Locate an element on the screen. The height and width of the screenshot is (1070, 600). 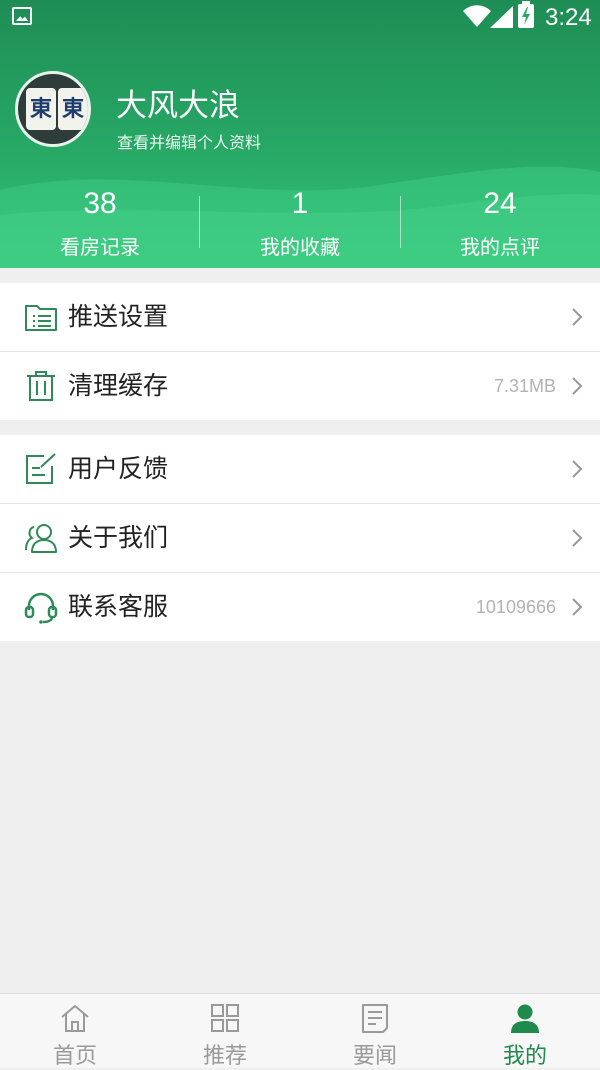
gallery-notification-icon is located at coordinates (22, 16).